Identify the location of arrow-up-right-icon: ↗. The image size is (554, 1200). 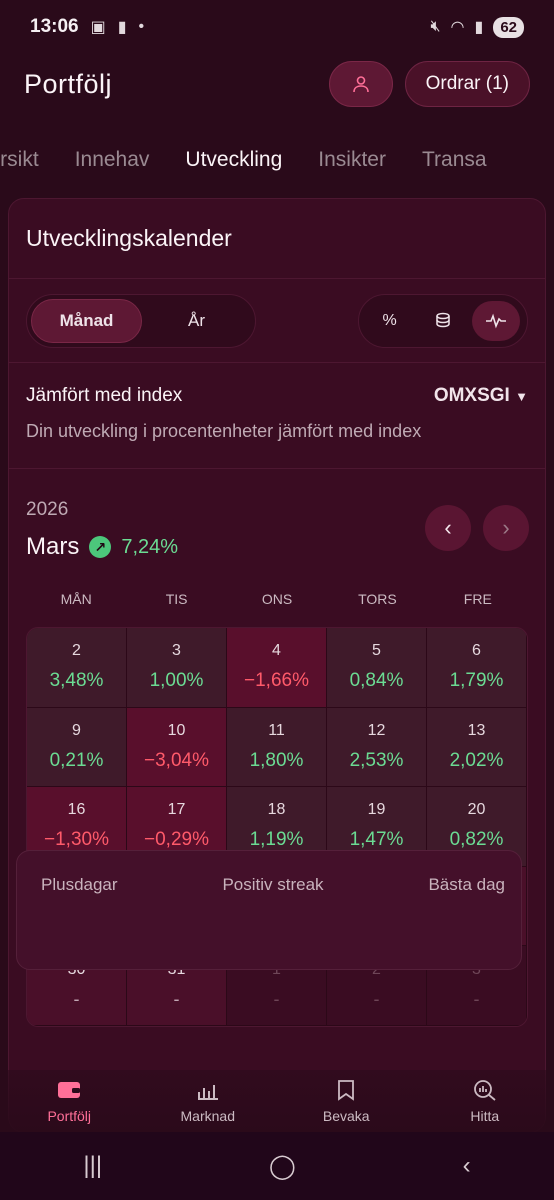
(100, 547).